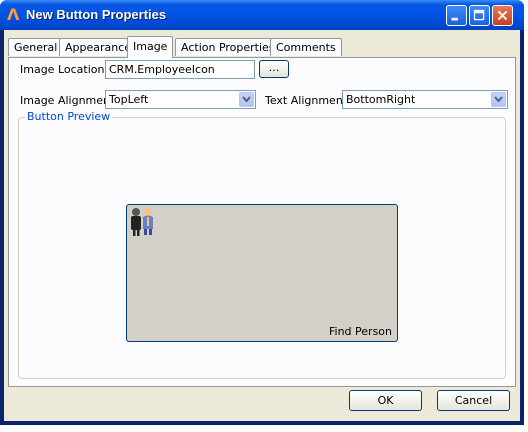 The image size is (528, 432). I want to click on window-title: New Button Properties, so click(96, 14).